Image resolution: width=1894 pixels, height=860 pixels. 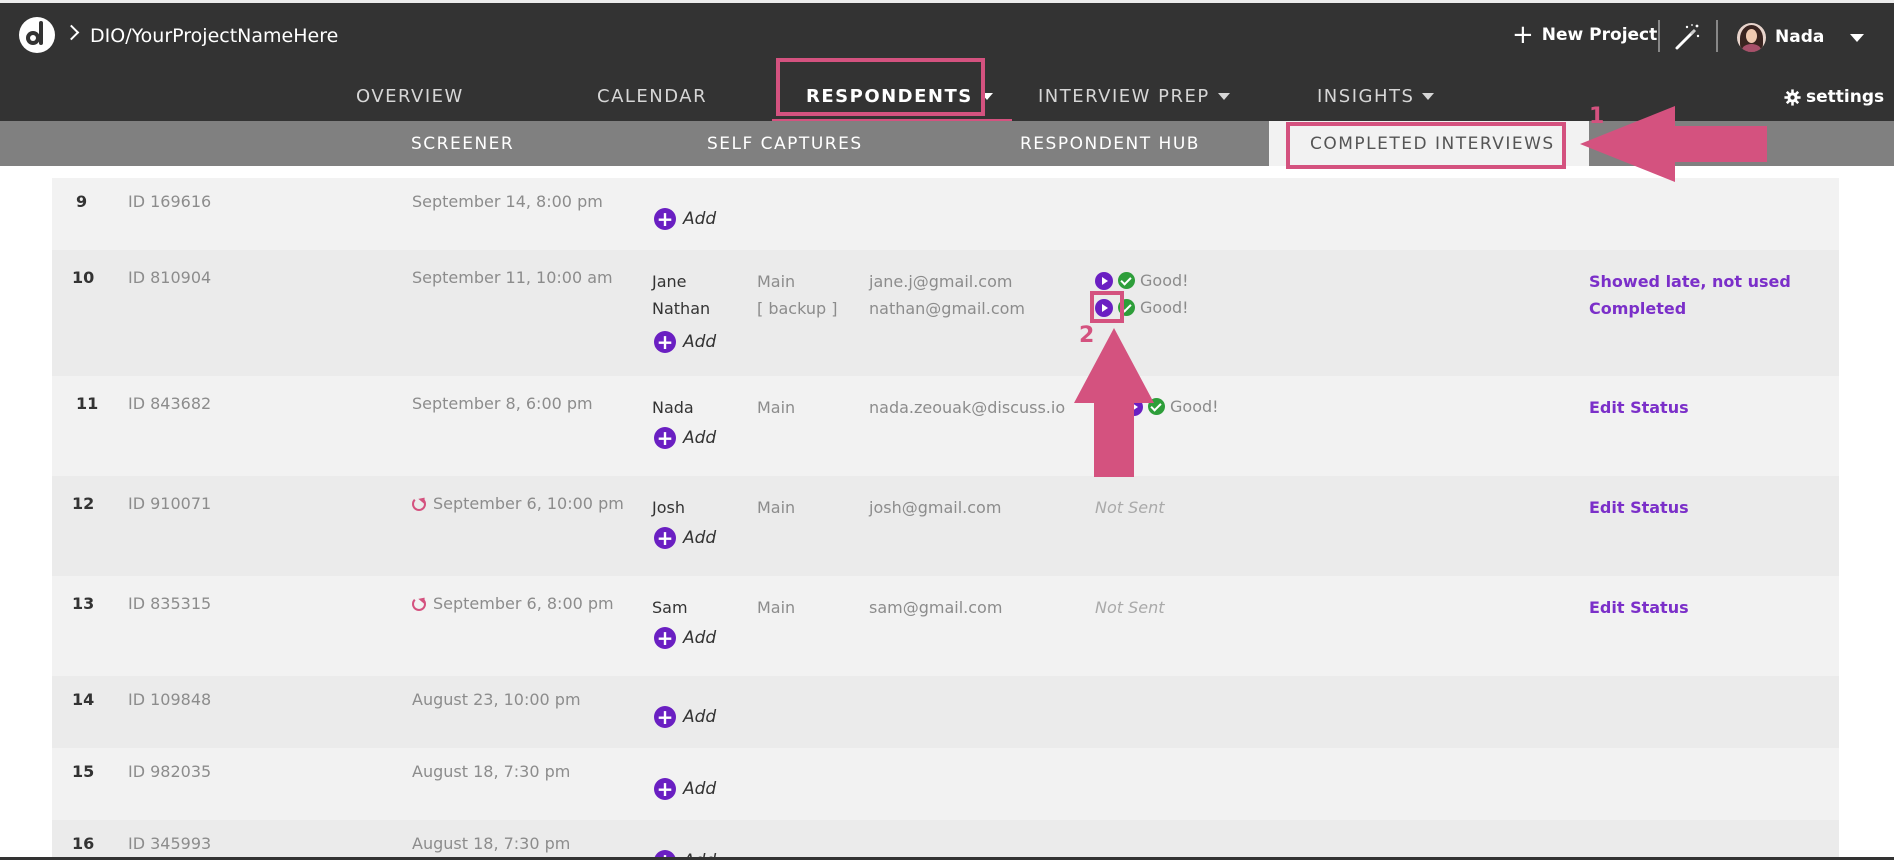 What do you see at coordinates (71, 32) in the screenshot?
I see `chevron-right-icon` at bounding box center [71, 32].